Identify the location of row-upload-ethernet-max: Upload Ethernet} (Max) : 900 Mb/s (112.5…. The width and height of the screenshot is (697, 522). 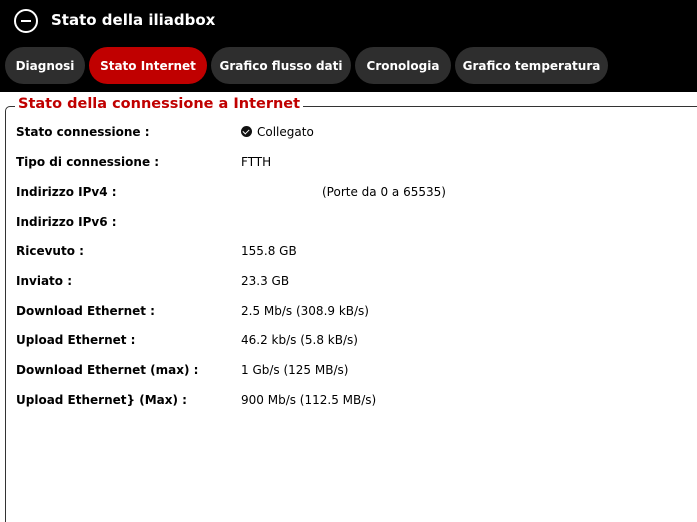
(348, 401).